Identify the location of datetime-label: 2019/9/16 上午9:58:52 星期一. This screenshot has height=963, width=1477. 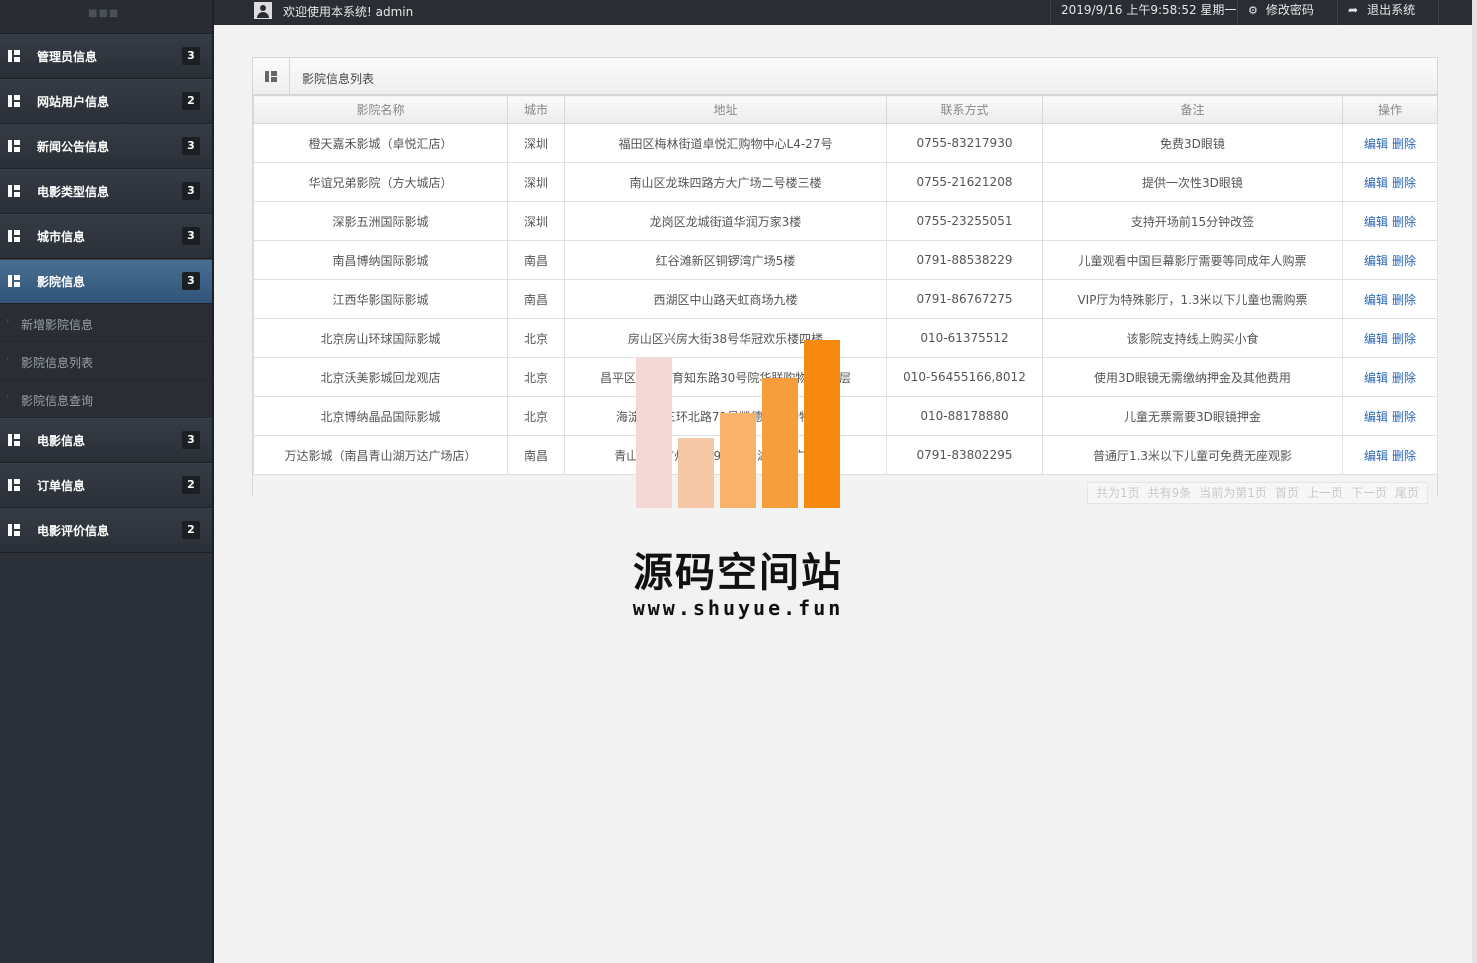
(1149, 10).